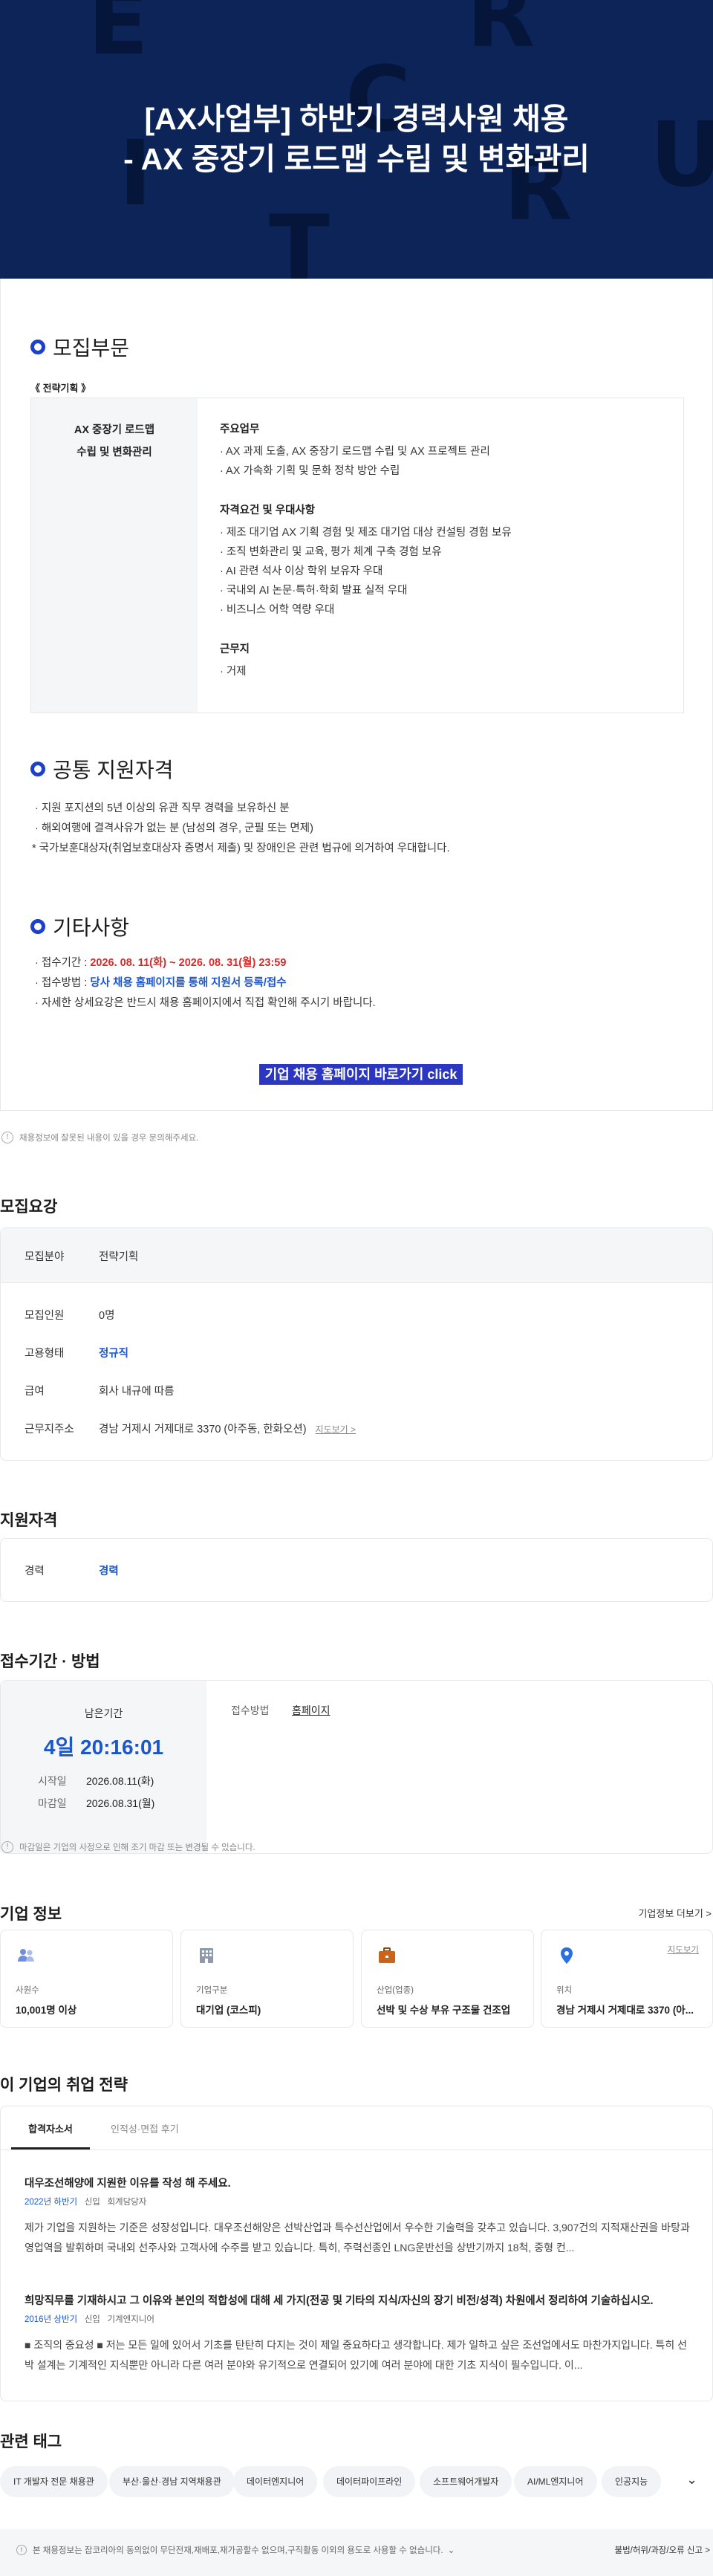 This screenshot has width=713, height=2576. What do you see at coordinates (29, 1207) in the screenshot?
I see `summary-title: 모집요강` at bounding box center [29, 1207].